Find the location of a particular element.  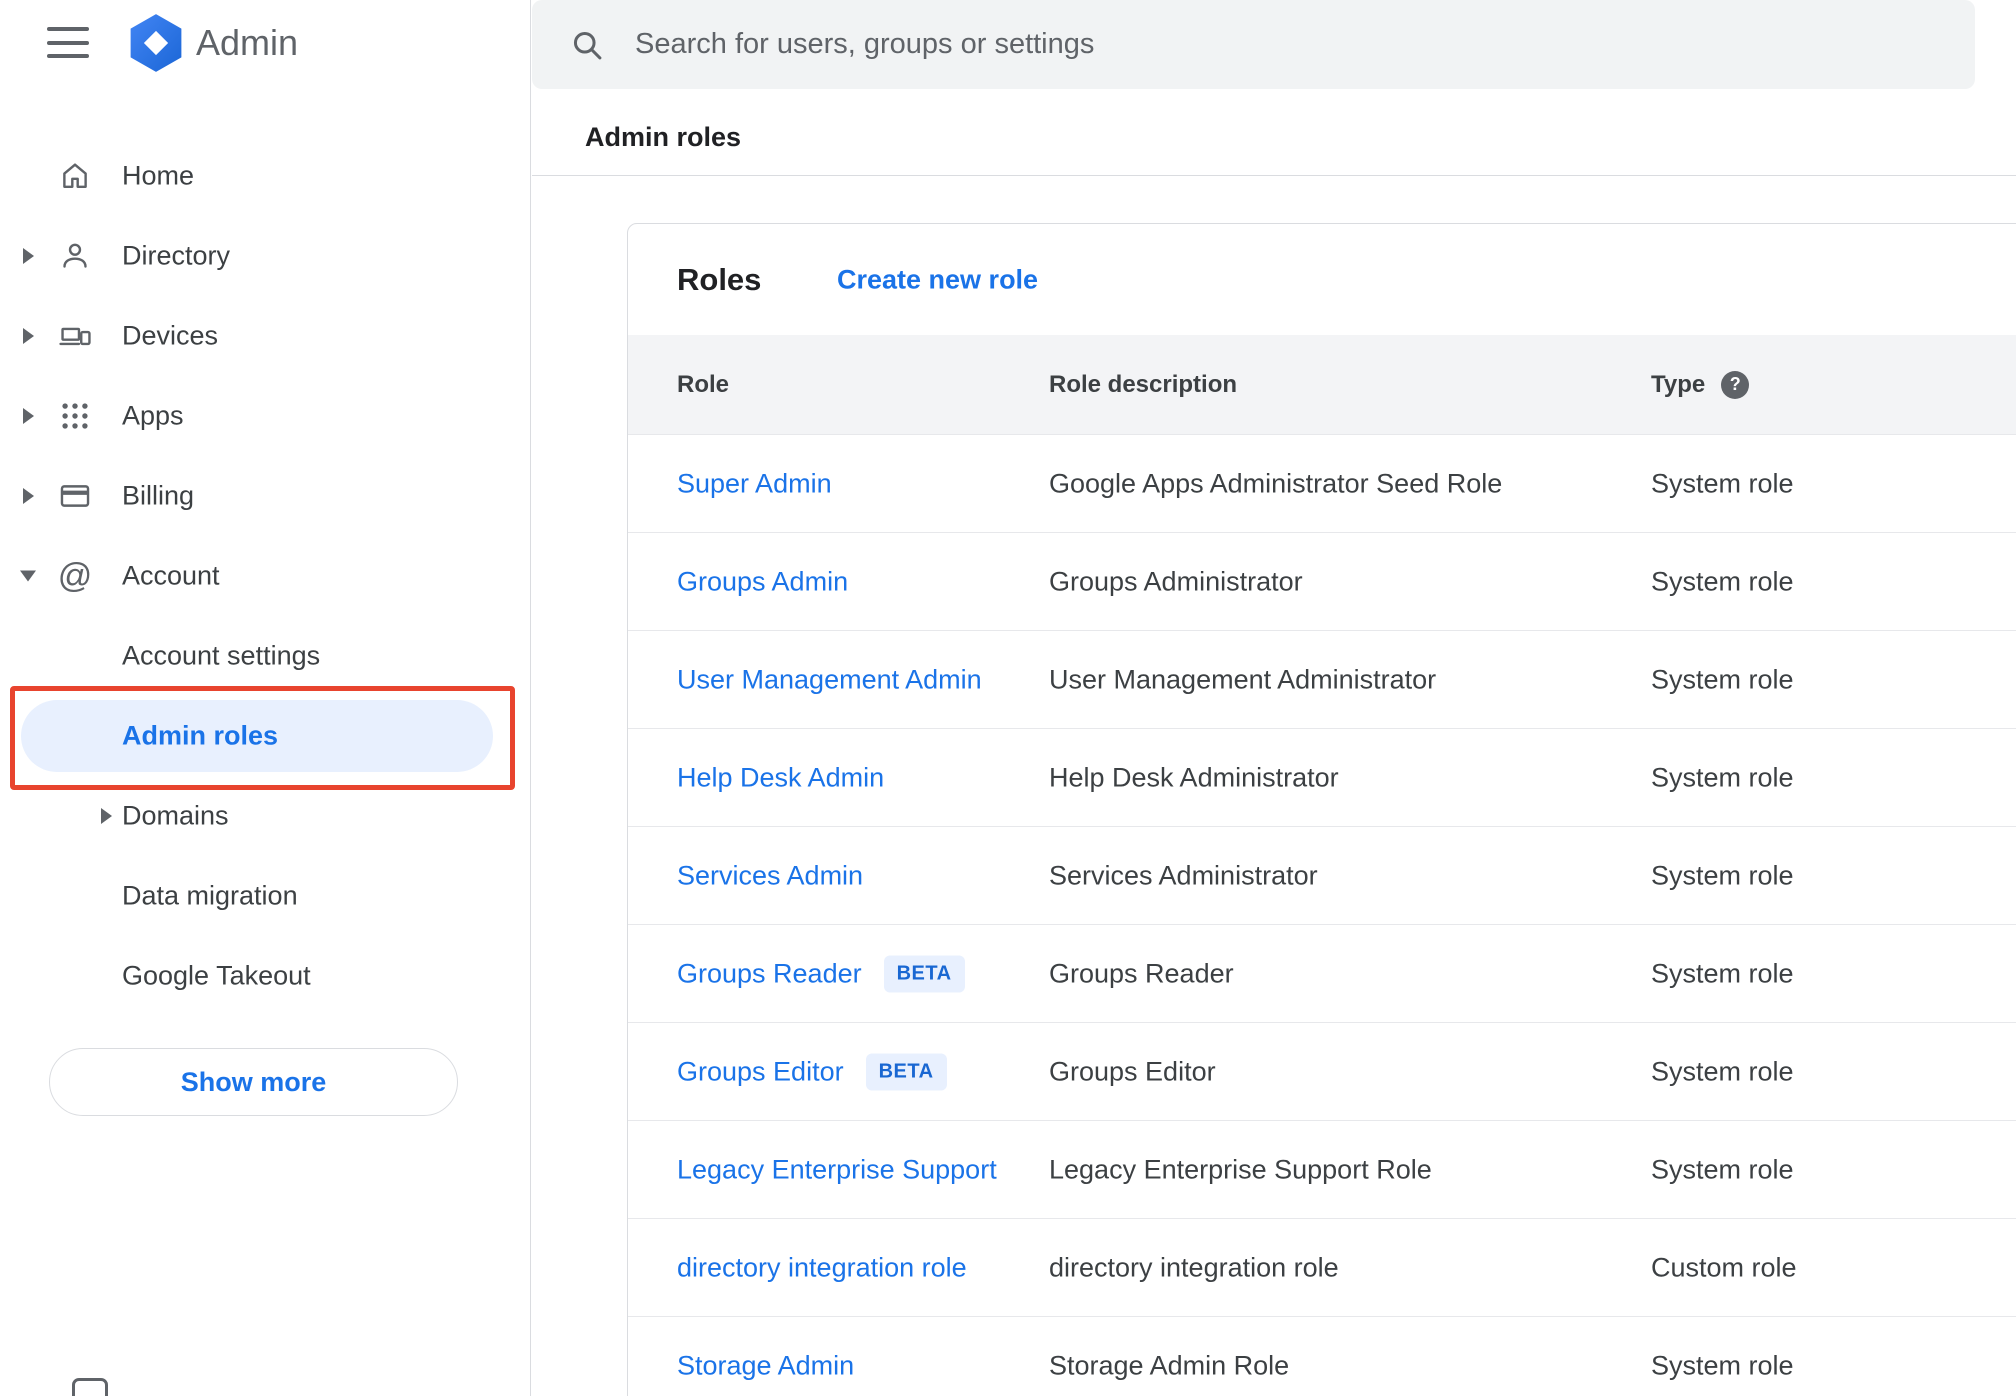

role-link: Groups Reader BETA is located at coordinates (821, 973).